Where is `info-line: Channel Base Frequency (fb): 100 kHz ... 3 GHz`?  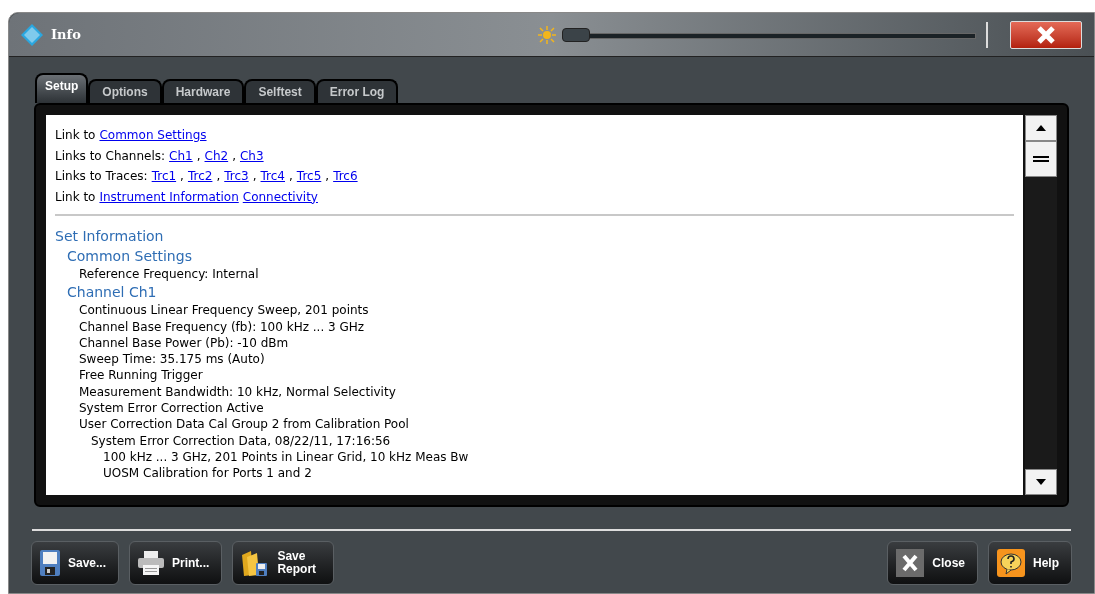
info-line: Channel Base Frequency (fb): 100 kHz ... 3 GHz is located at coordinates (222, 326).